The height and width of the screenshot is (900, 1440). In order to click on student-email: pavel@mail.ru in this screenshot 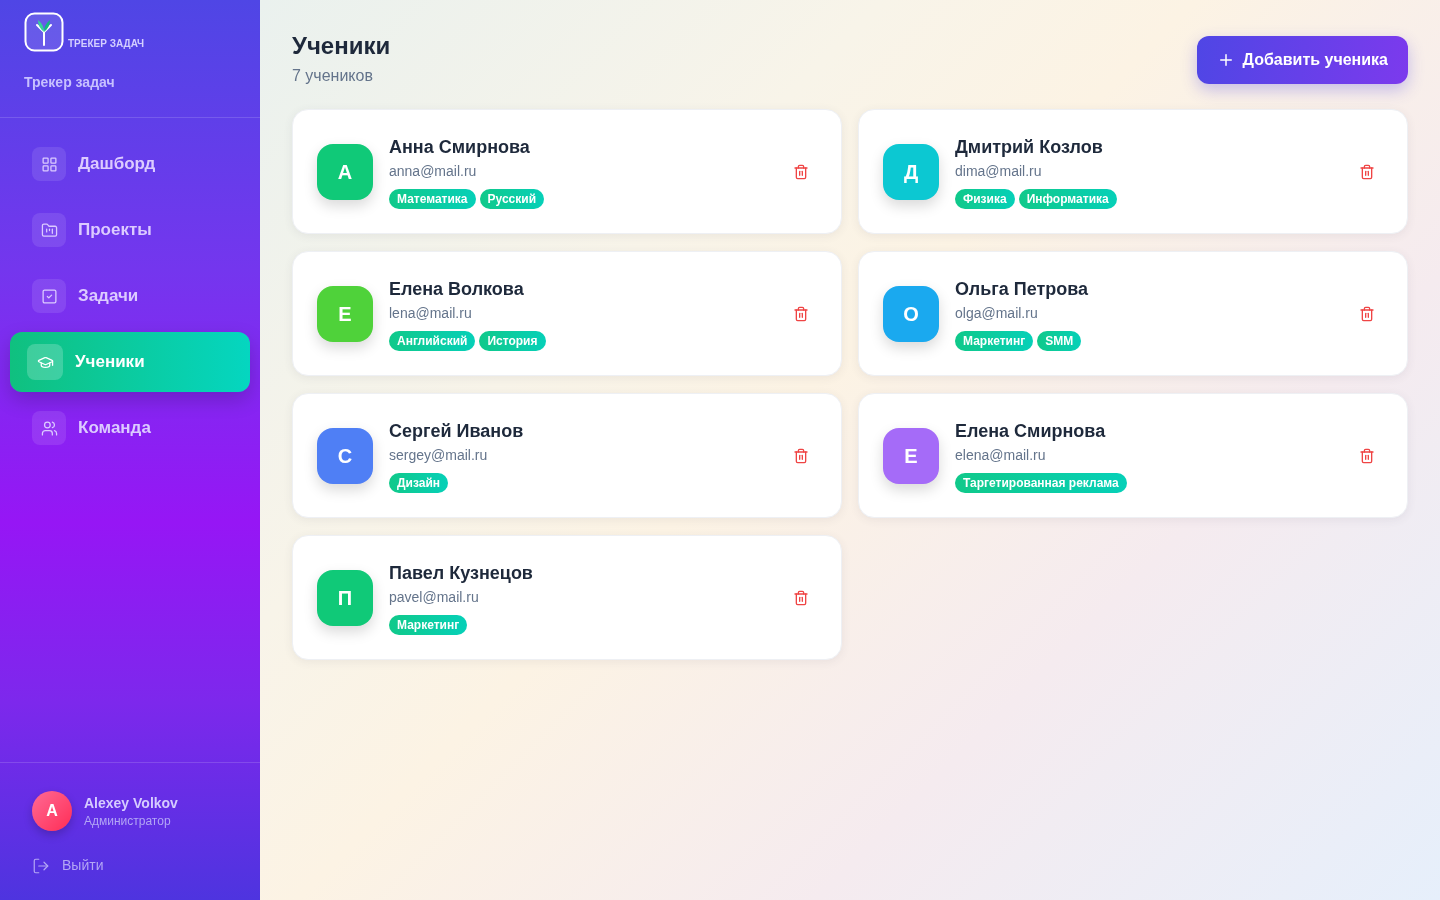, I will do `click(434, 597)`.